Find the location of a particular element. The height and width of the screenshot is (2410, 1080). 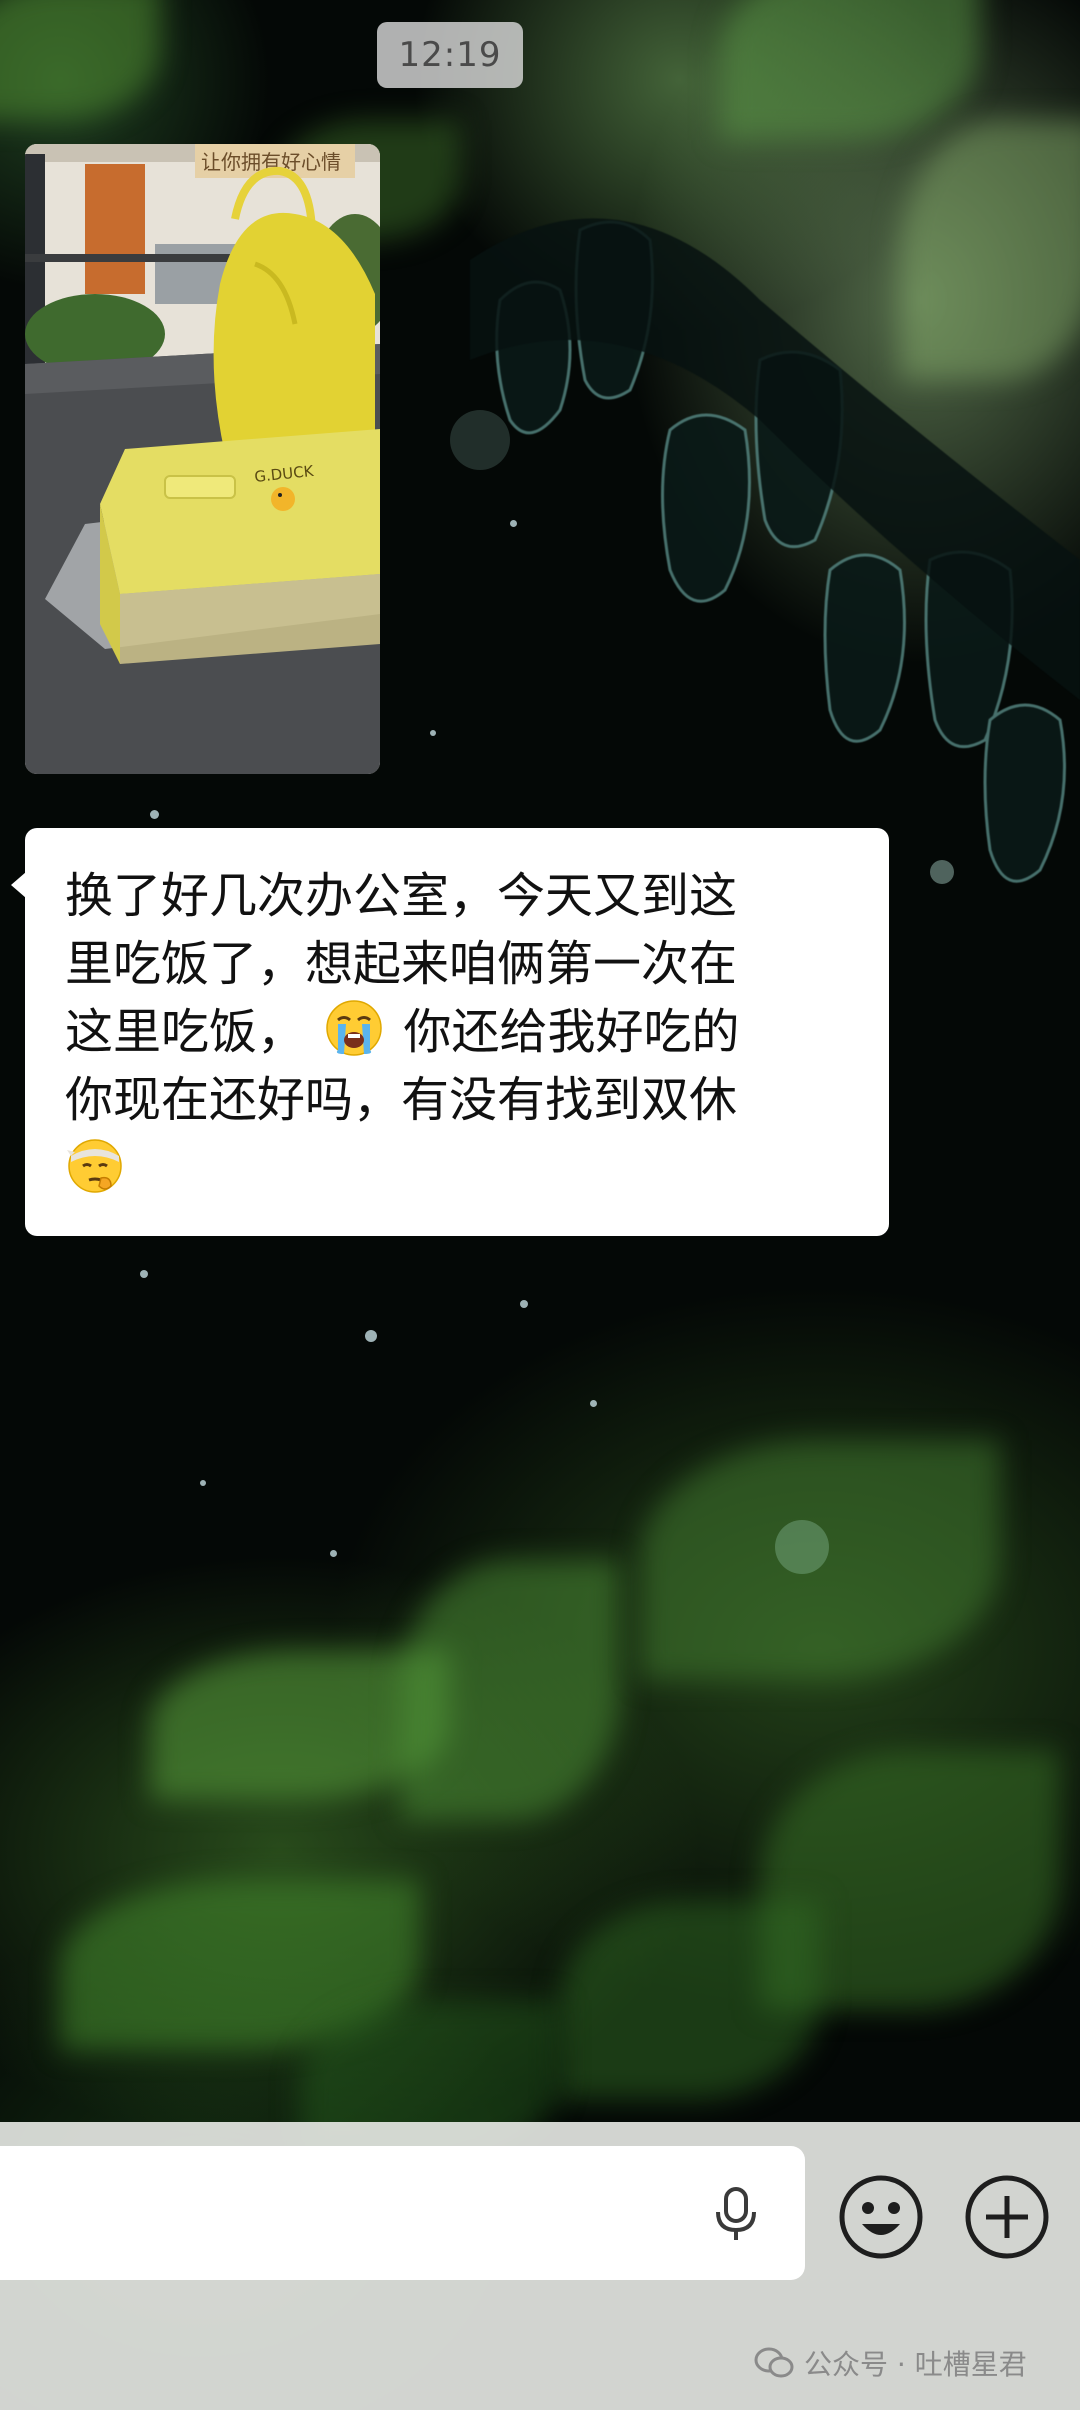

thinking-face-with-headband-icon is located at coordinates (94, 1166).